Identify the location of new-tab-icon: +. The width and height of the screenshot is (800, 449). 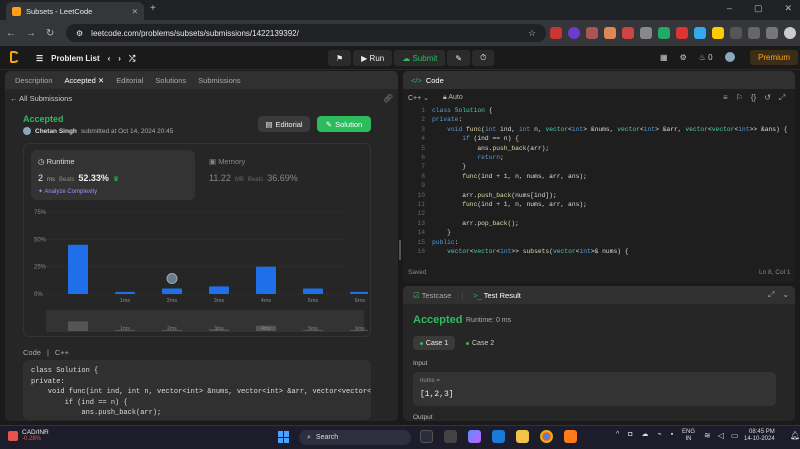
(153, 8).